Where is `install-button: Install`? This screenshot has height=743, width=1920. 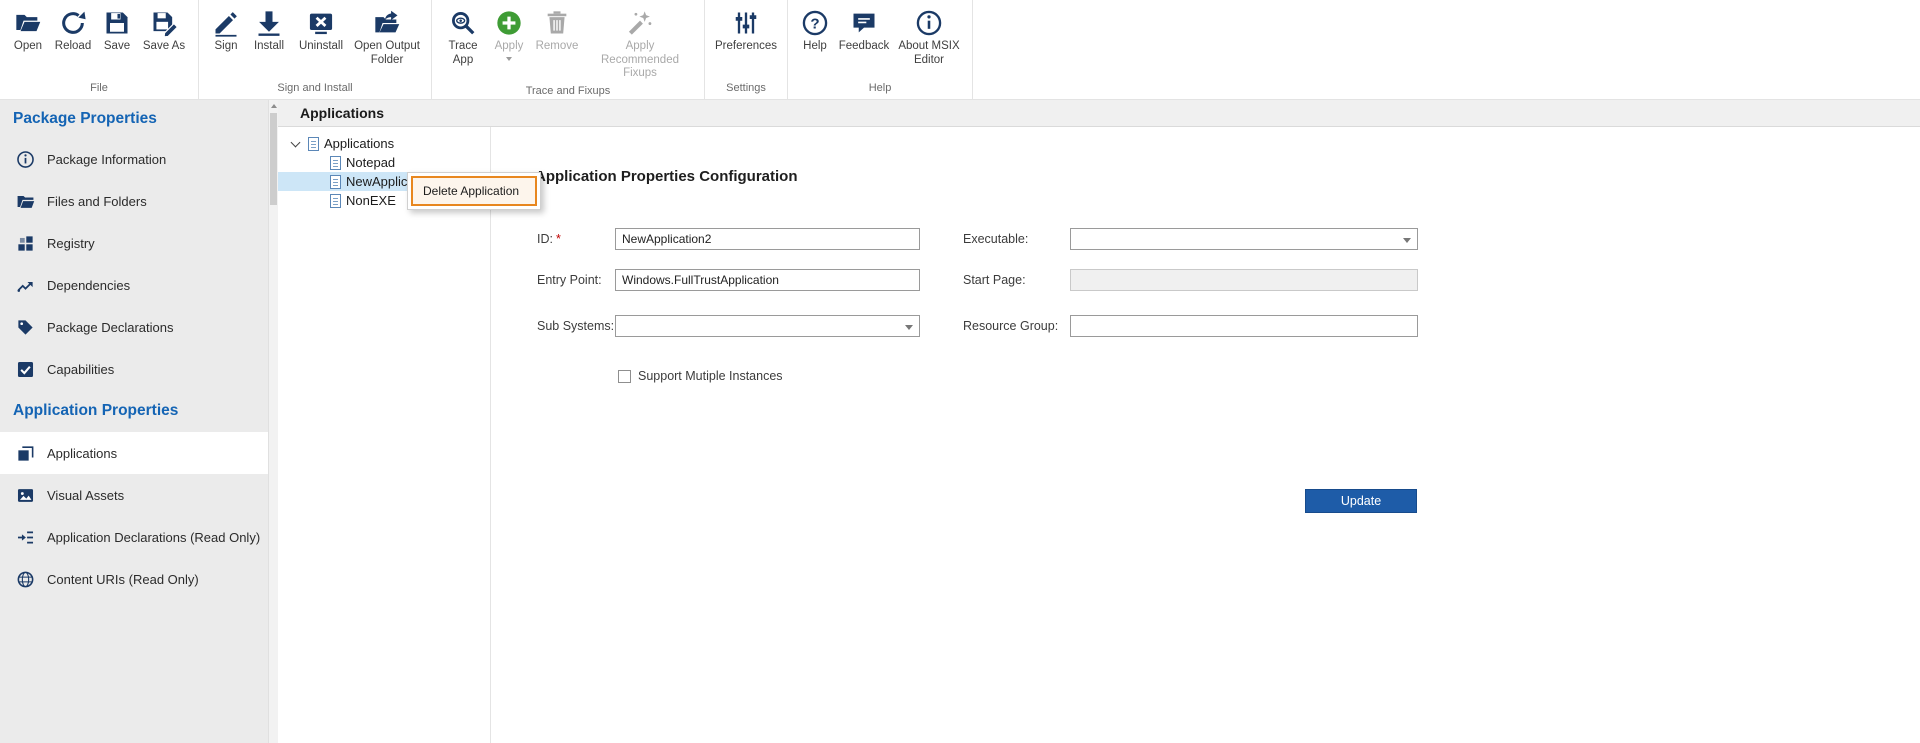
install-button: Install is located at coordinates (269, 30).